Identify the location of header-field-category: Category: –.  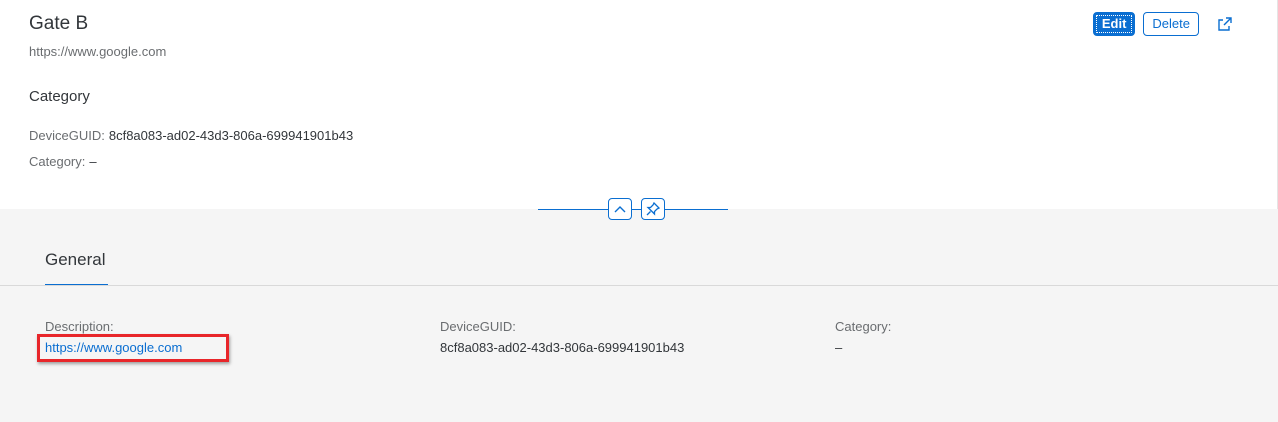
(63, 161).